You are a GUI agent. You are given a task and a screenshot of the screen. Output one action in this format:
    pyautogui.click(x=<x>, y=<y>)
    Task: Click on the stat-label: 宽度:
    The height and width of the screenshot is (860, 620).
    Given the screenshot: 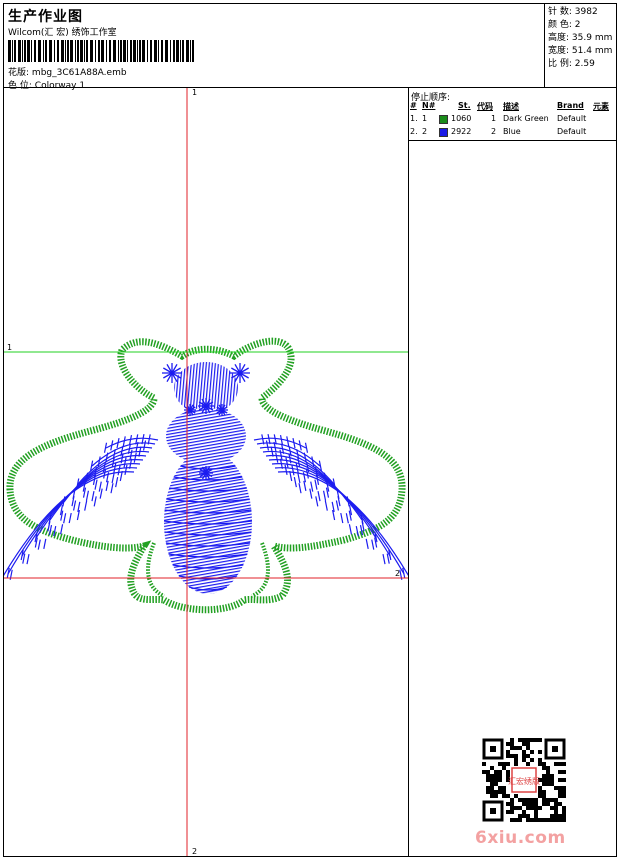 What is the action you would take?
    pyautogui.click(x=559, y=51)
    